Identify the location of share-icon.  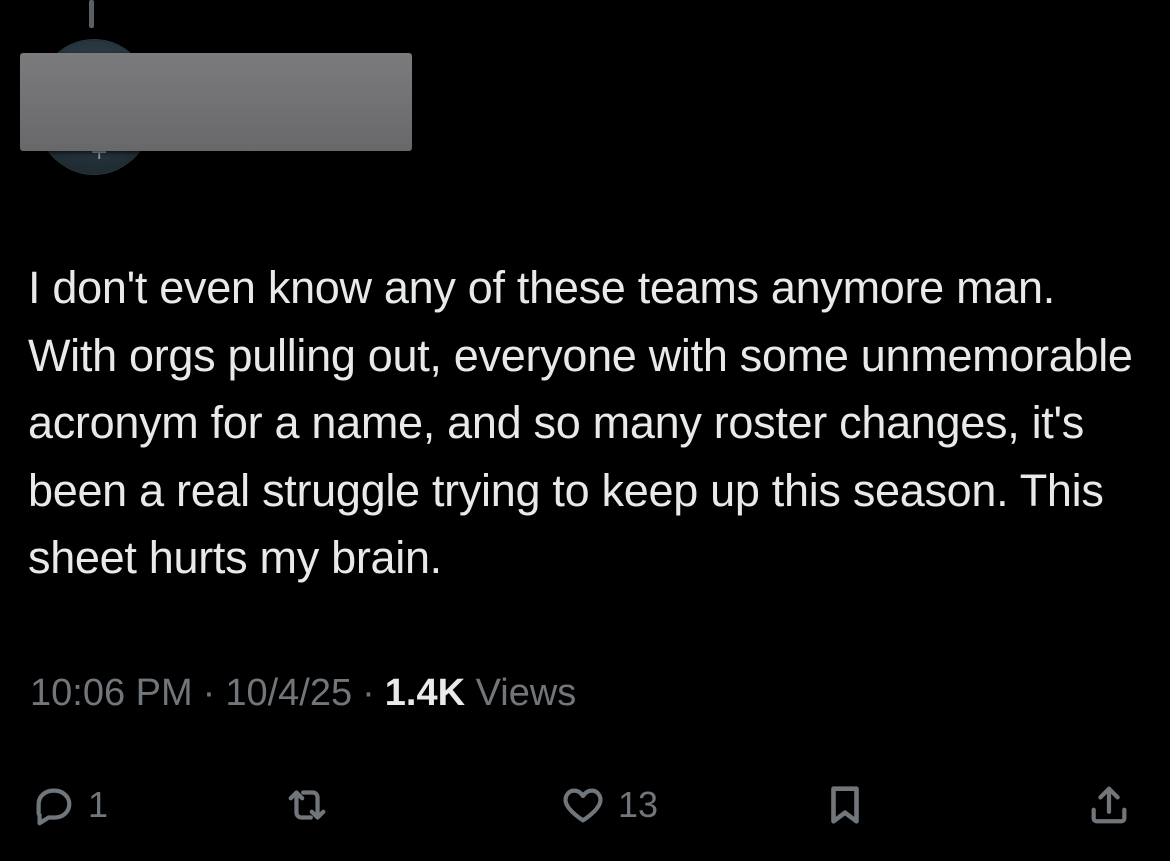
(1109, 805).